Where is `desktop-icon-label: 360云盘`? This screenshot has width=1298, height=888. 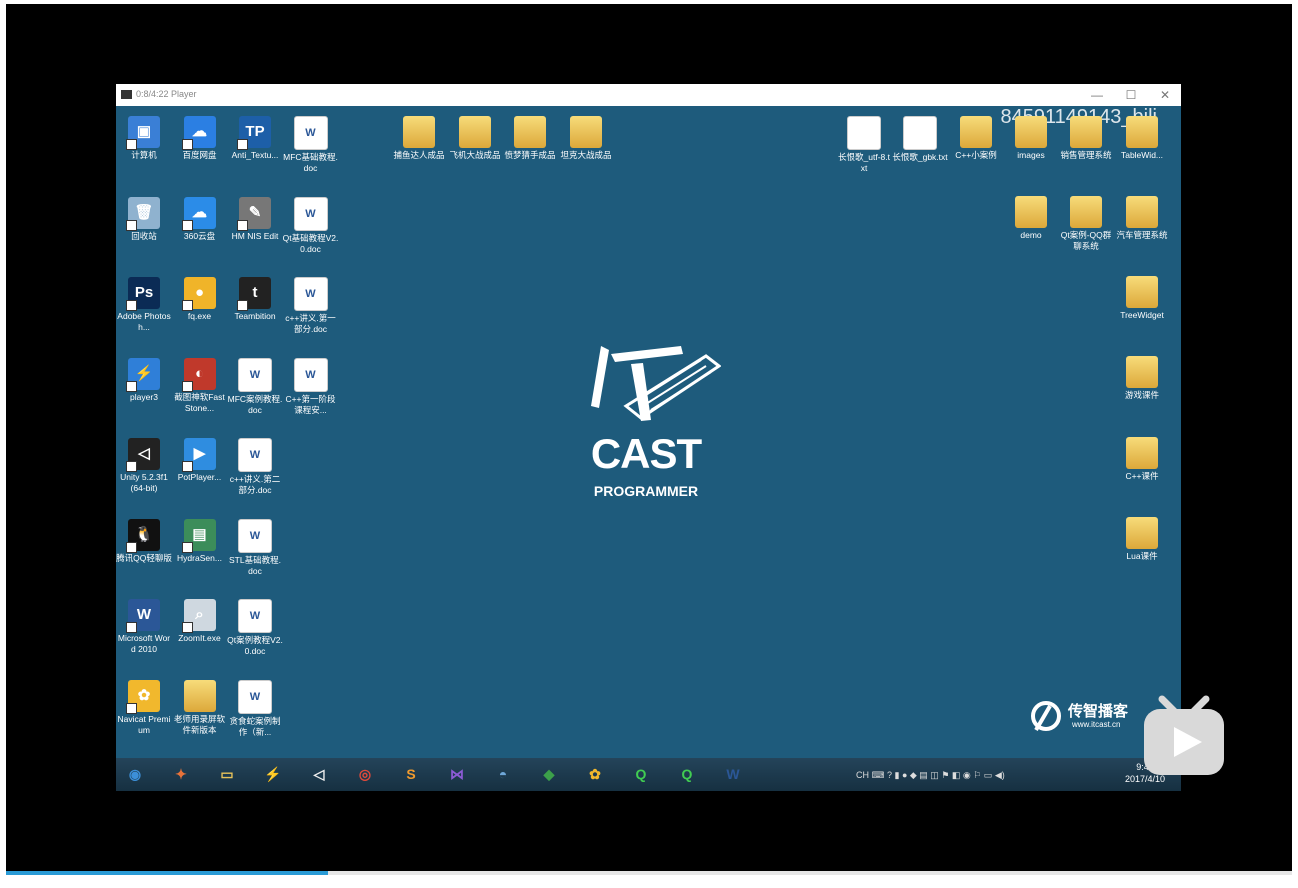
desktop-icon-label: 360云盘 is located at coordinates (199, 235).